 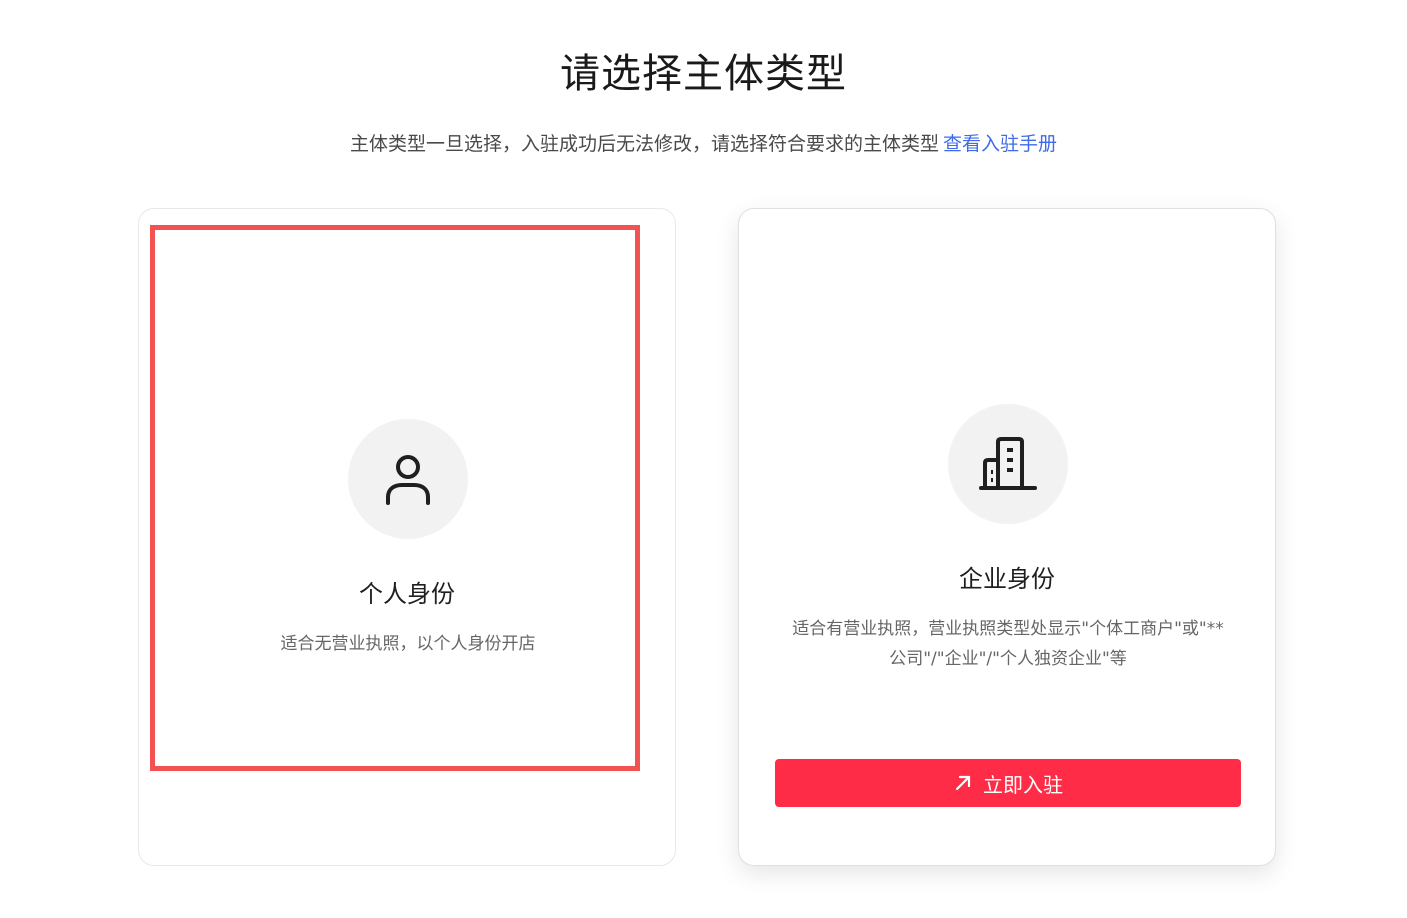 I want to click on building-icon, so click(x=1008, y=463).